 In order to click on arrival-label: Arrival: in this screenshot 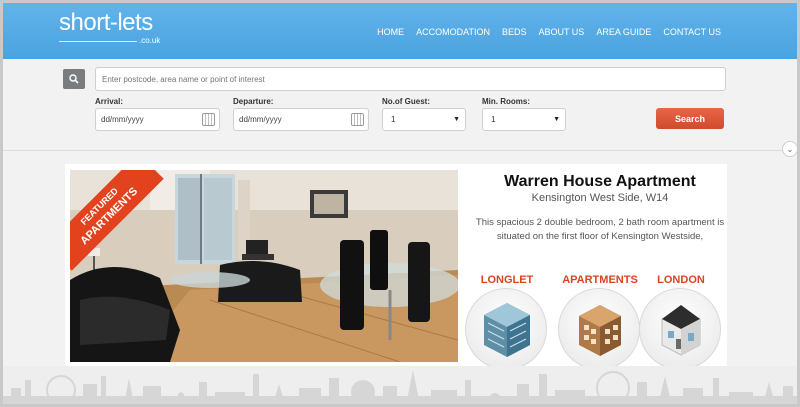, I will do `click(109, 101)`.